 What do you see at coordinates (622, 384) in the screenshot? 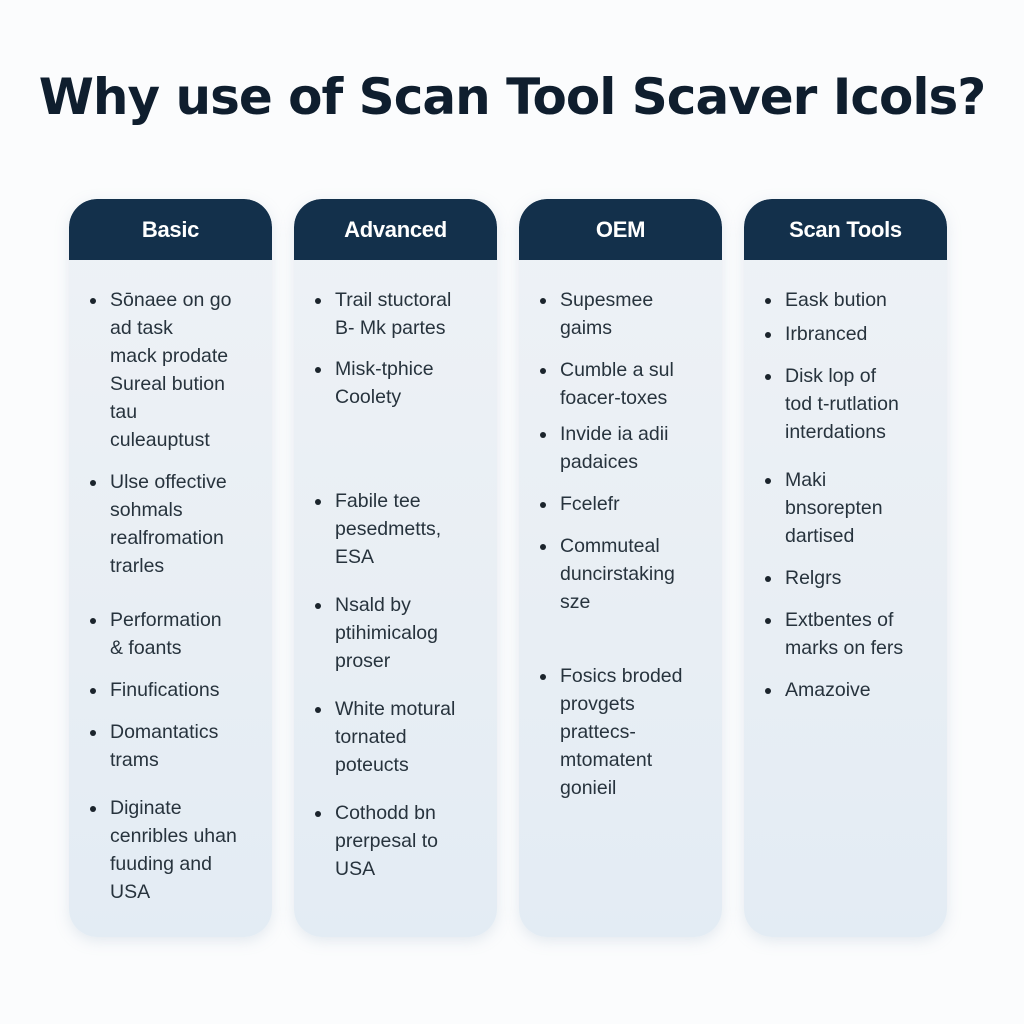
I see `list-item: Cumble a sul foacer-toxes` at bounding box center [622, 384].